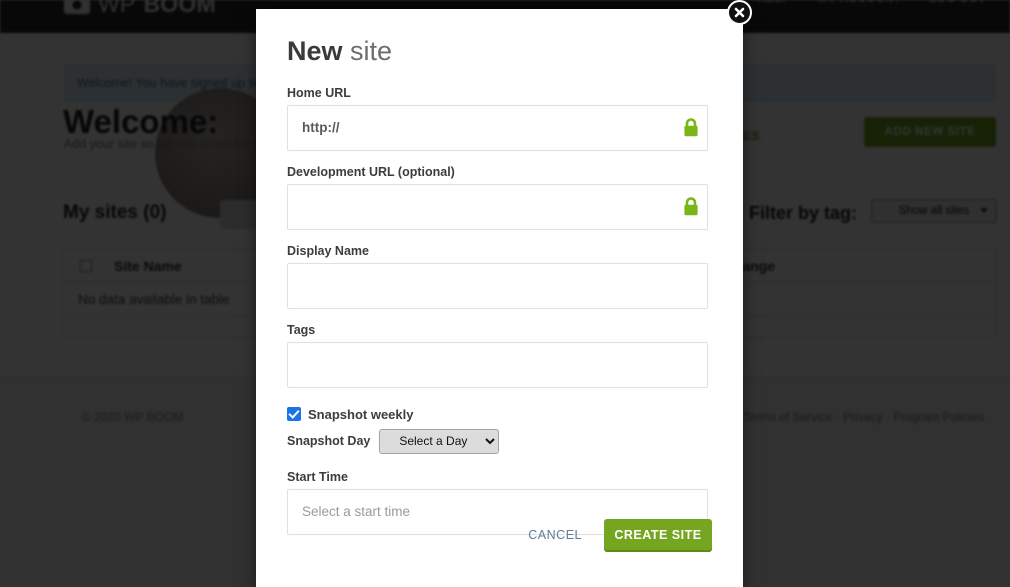  I want to click on snapshot-day-row: Snapshot Day Select a Day, so click(499, 441).